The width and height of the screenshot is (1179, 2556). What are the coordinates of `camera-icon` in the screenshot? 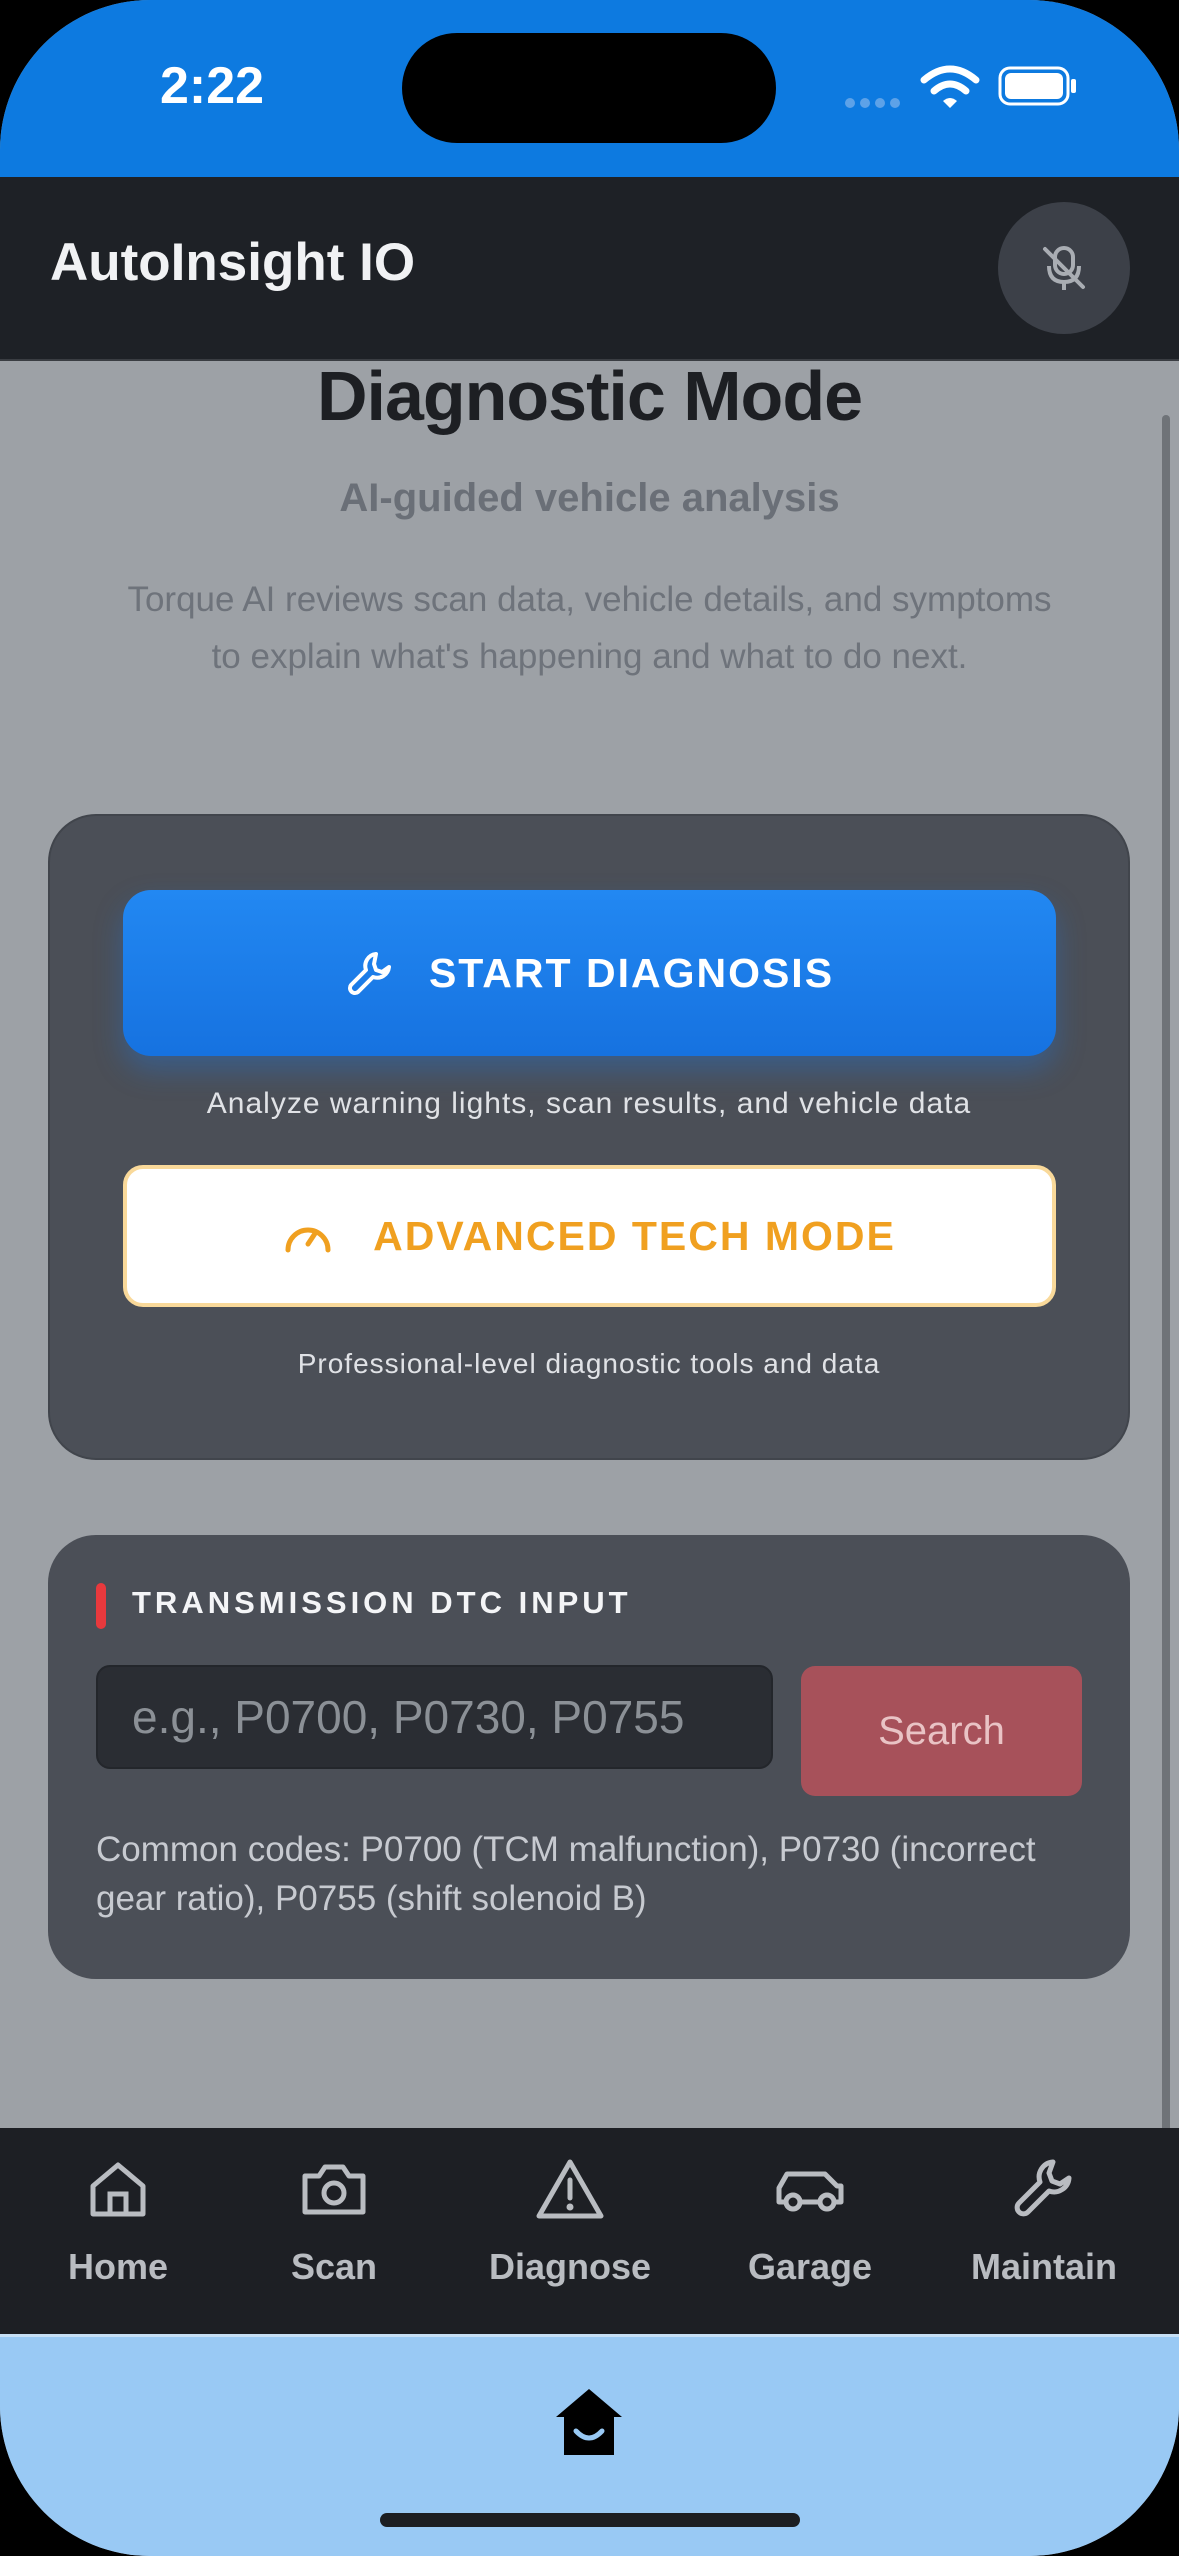 It's located at (334, 2189).